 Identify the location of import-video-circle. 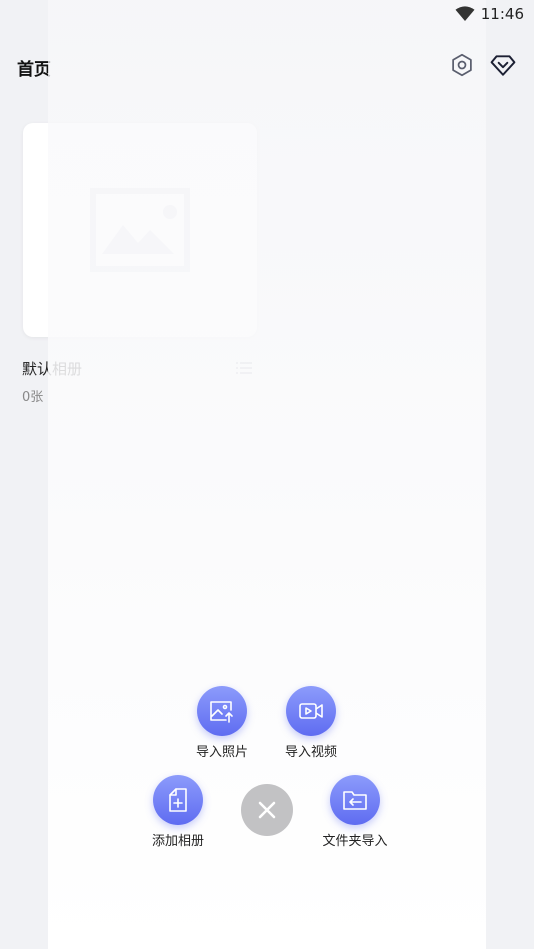
(311, 711).